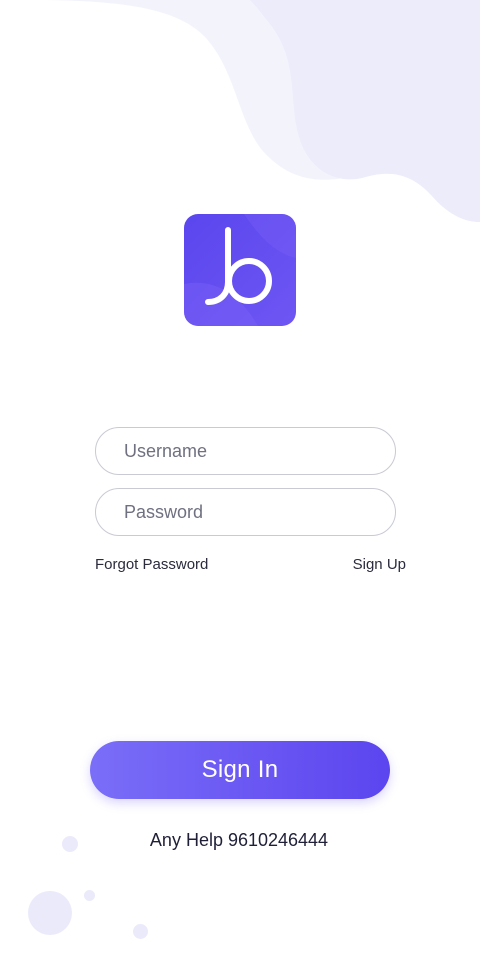  What do you see at coordinates (240, 770) in the screenshot?
I see `sign-in-button: Sign In` at bounding box center [240, 770].